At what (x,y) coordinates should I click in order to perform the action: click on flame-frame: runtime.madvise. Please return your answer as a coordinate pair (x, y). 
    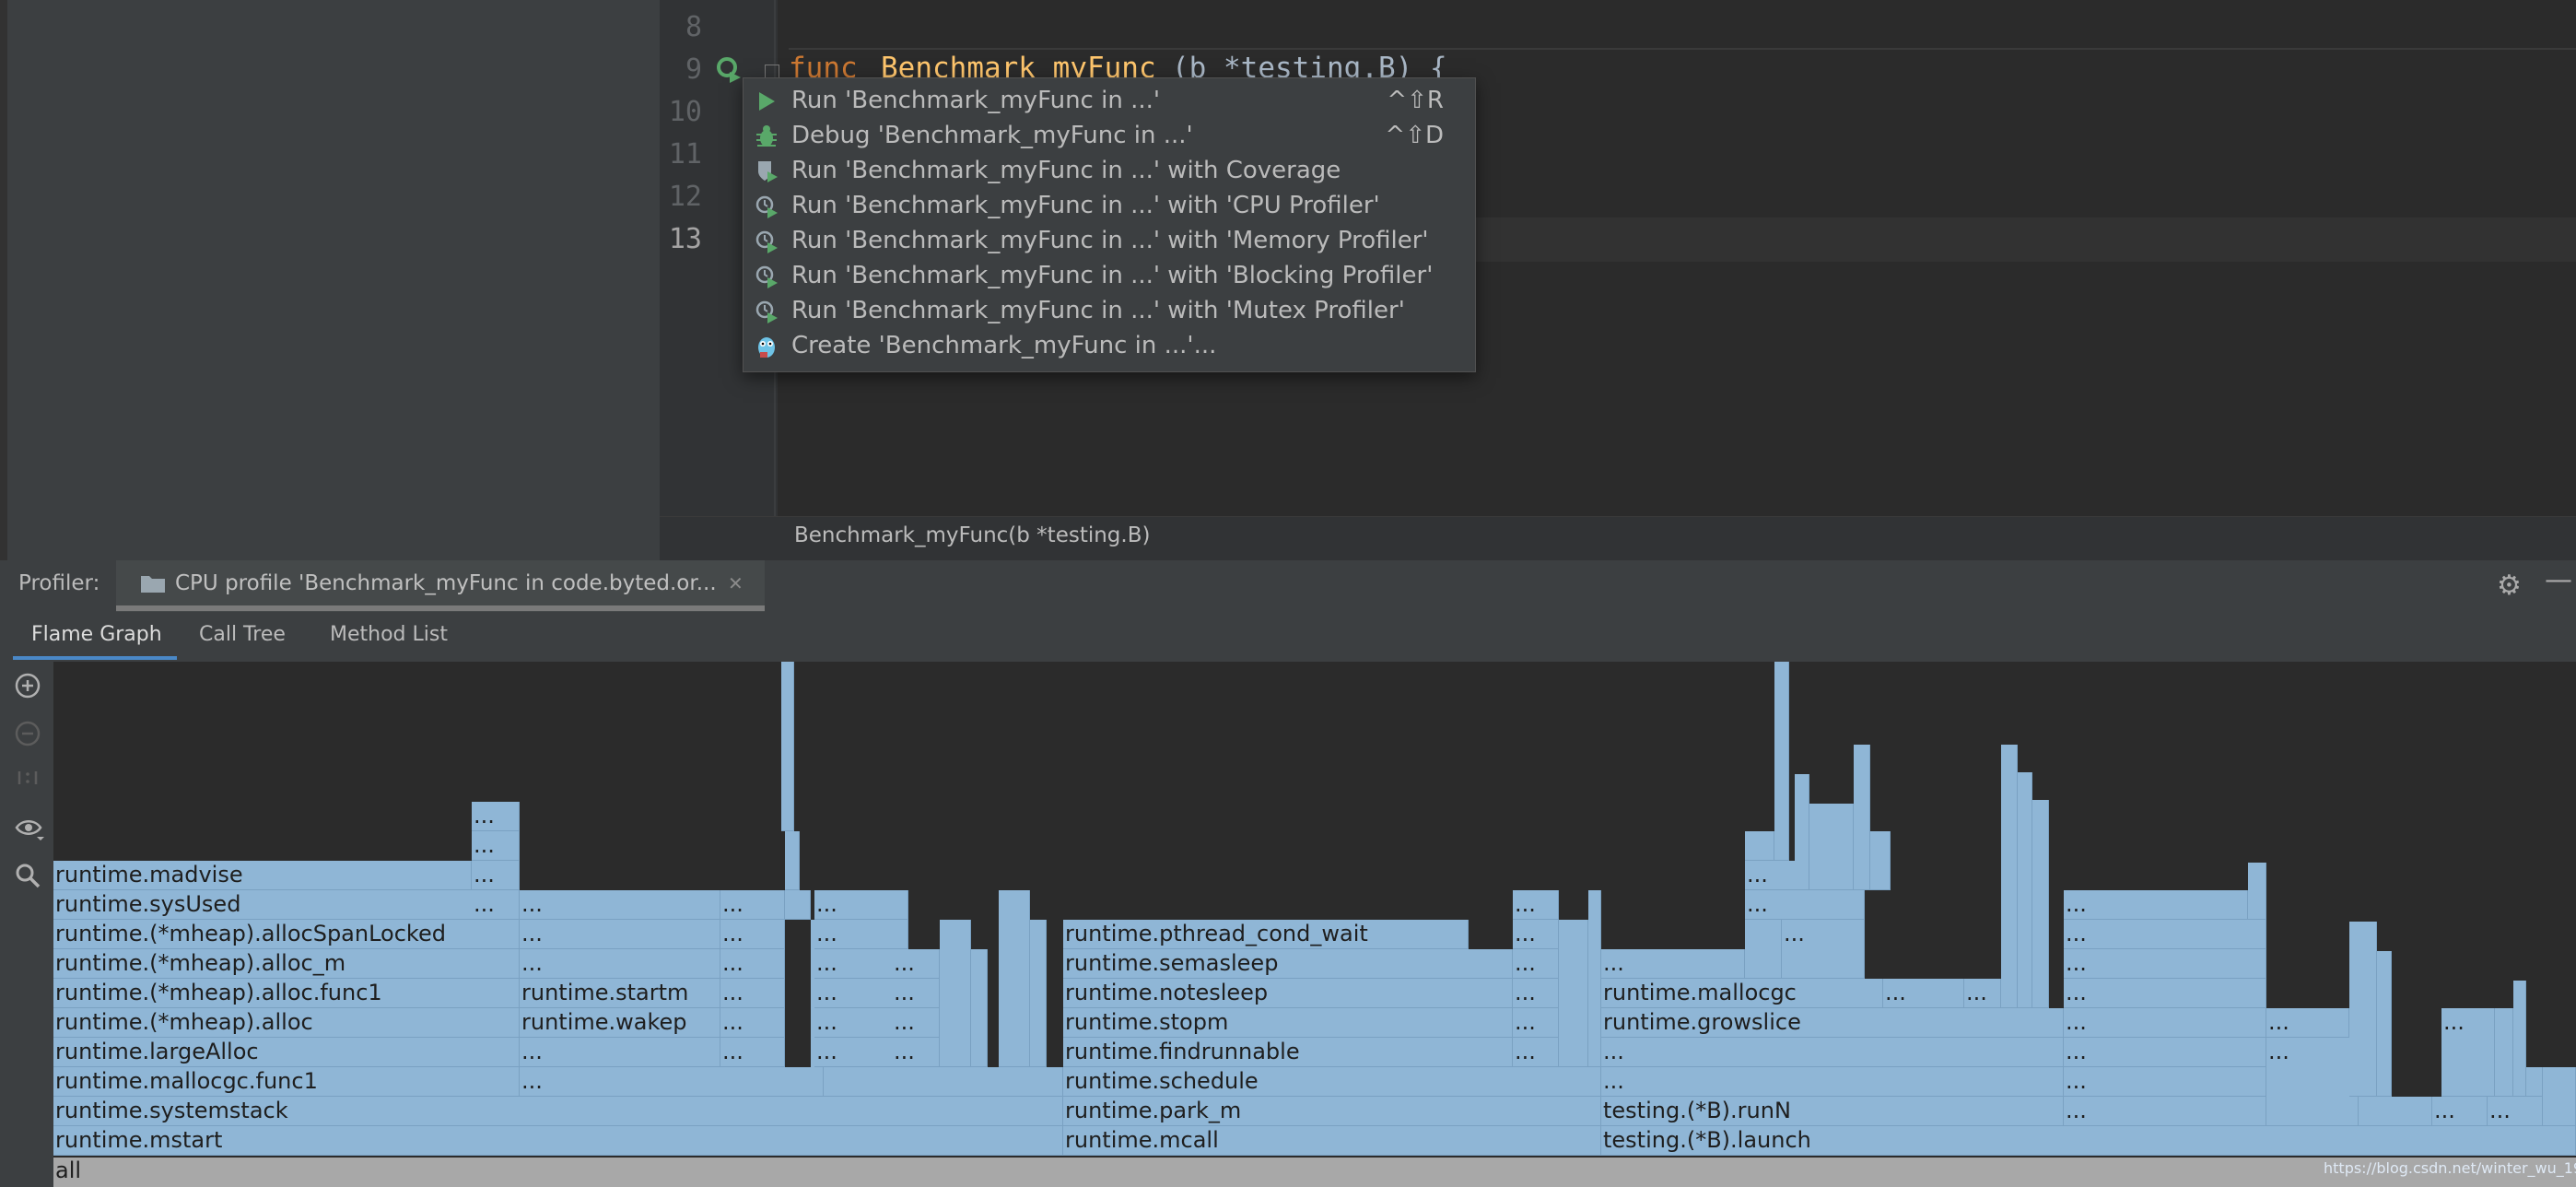
    Looking at the image, I should click on (262, 875).